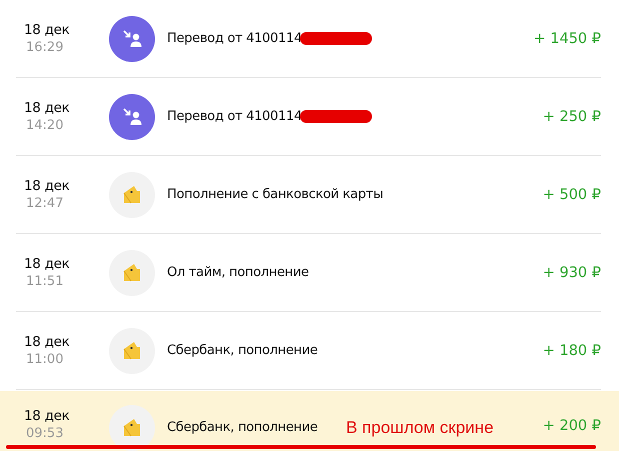  Describe the element at coordinates (571, 194) in the screenshot. I see `transaction-amount: + 500 ₽` at that location.